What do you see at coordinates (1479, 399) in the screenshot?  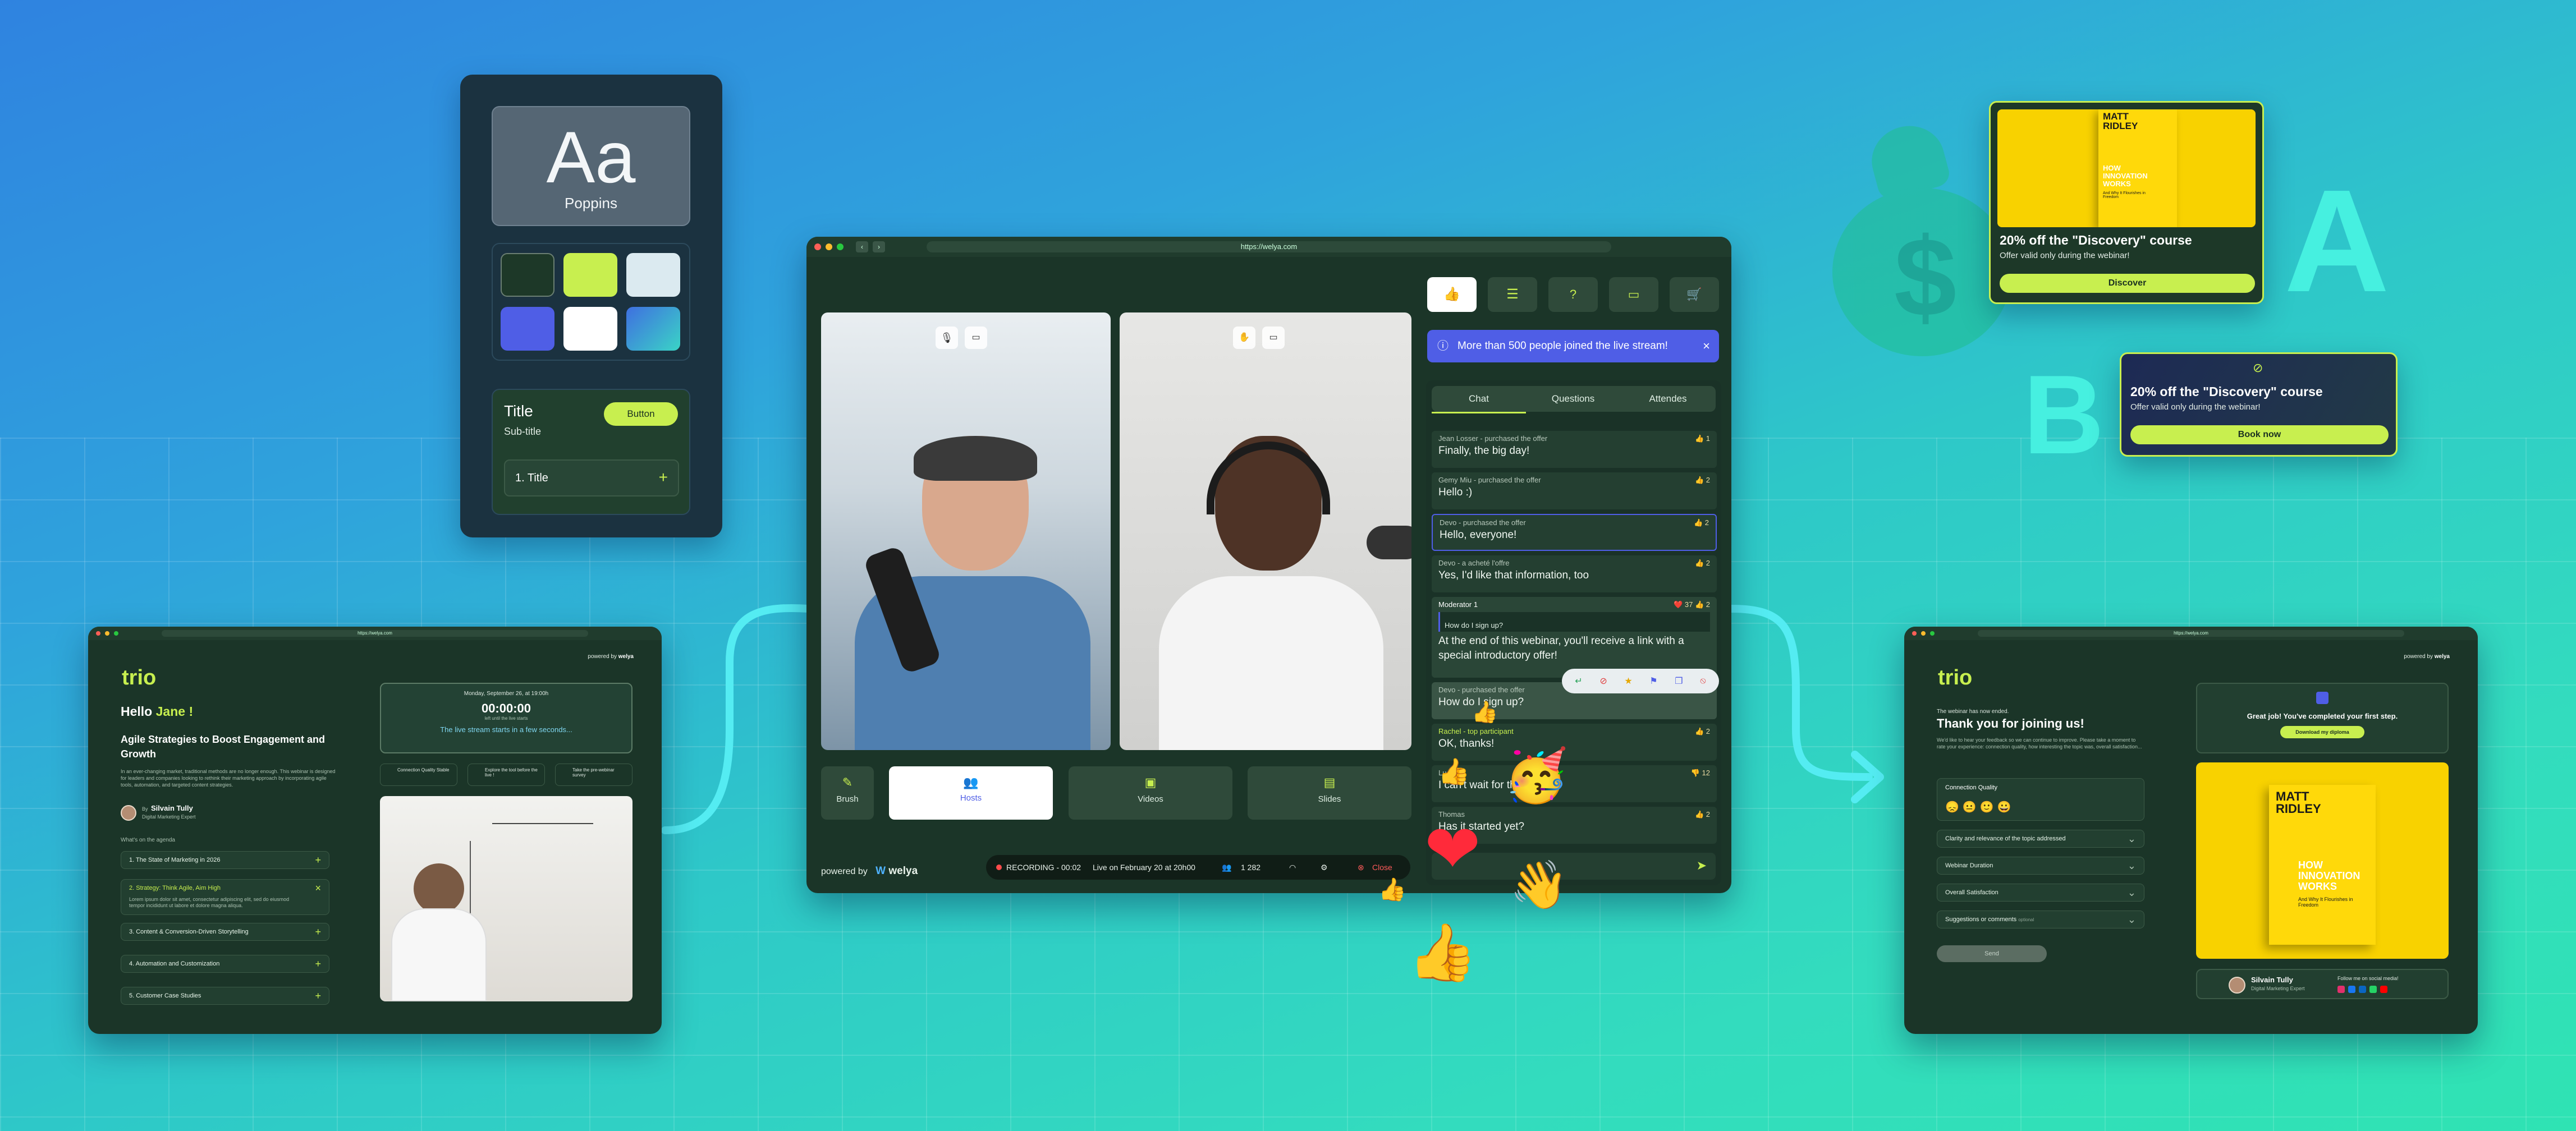 I see `tab-chat: Chat` at bounding box center [1479, 399].